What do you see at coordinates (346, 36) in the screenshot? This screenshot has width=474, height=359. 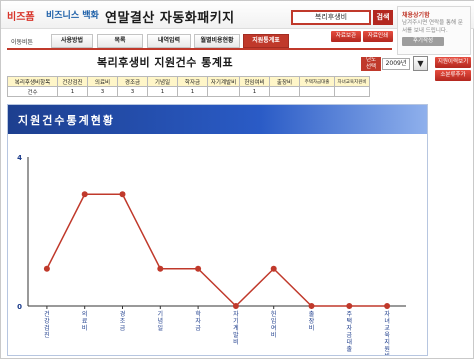 I see `save-data-button: 자료보관` at bounding box center [346, 36].